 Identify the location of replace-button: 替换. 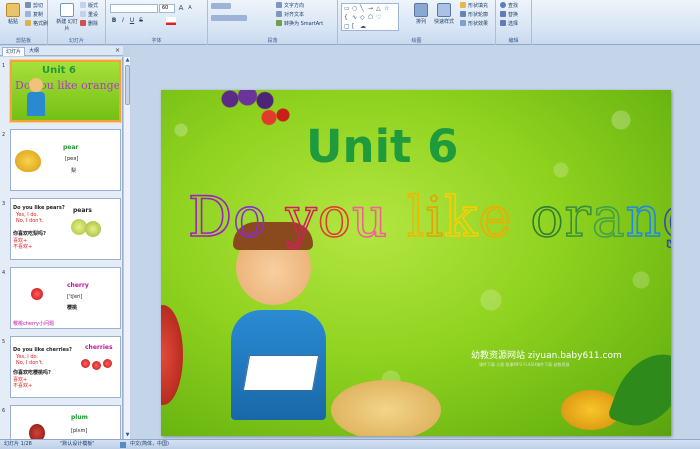
(509, 15).